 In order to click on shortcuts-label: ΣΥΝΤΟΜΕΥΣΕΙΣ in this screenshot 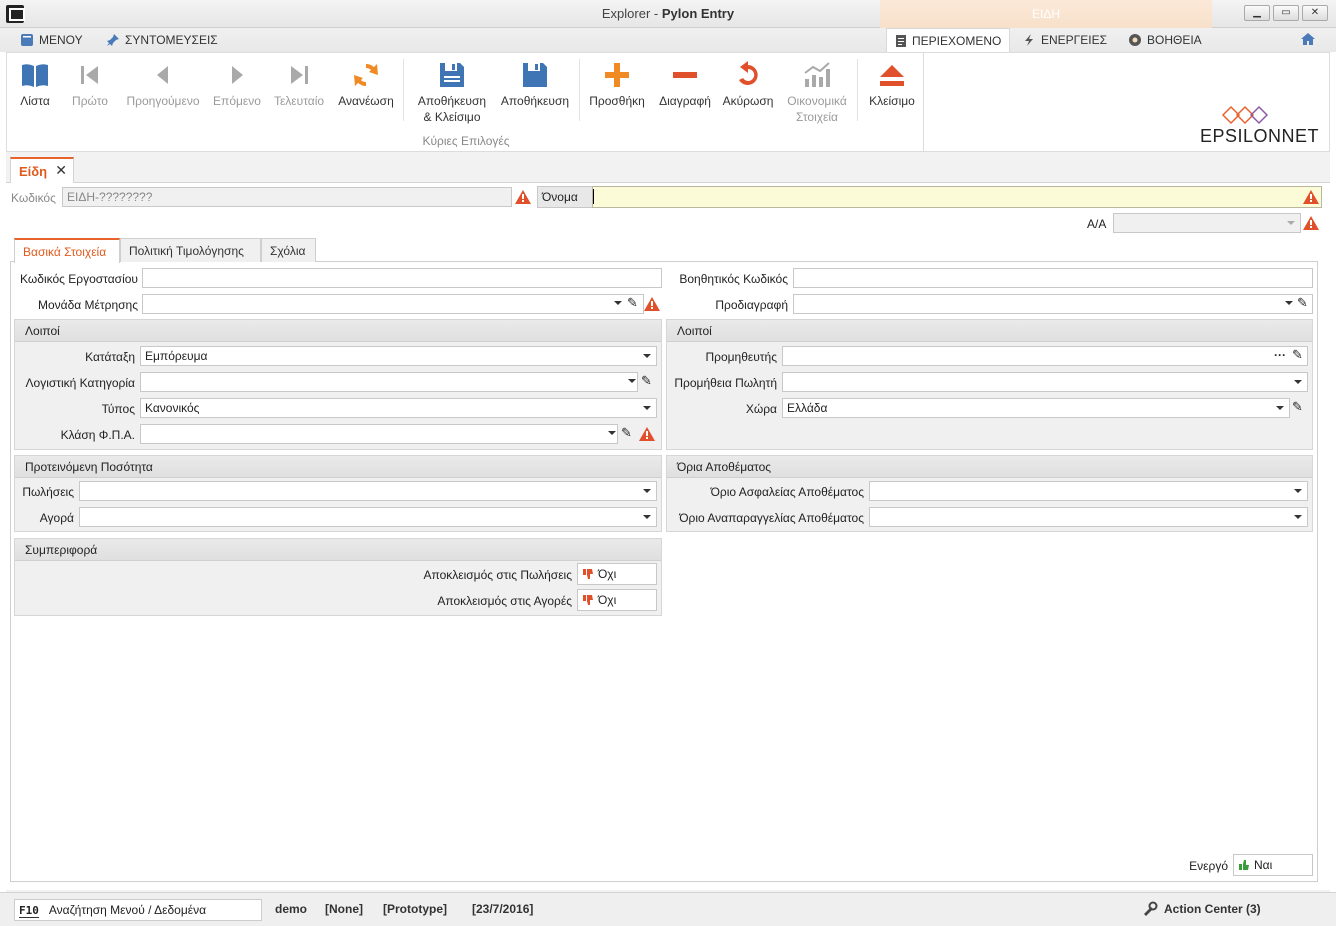, I will do `click(171, 40)`.